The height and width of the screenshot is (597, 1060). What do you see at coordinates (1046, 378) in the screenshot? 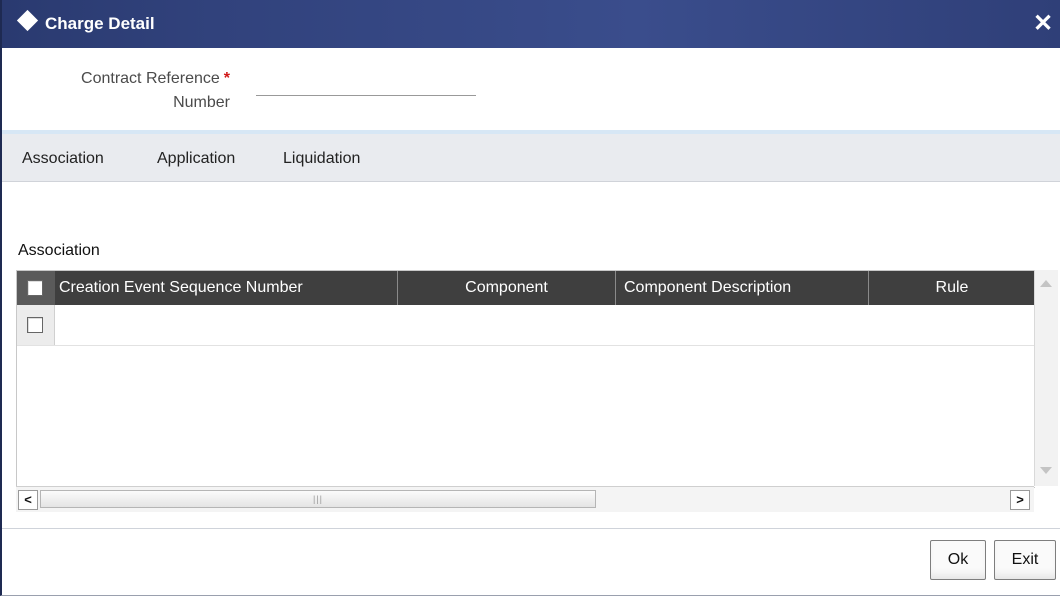
I see `vertical-scrollbar` at bounding box center [1046, 378].